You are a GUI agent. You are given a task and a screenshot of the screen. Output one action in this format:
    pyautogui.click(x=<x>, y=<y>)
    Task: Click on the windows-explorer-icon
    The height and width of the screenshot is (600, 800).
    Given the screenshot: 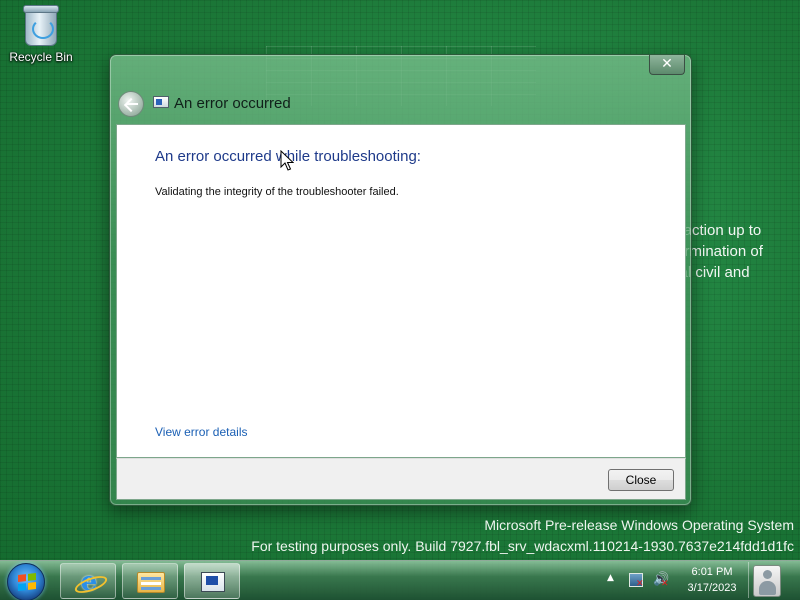 What is the action you would take?
    pyautogui.click(x=151, y=582)
    